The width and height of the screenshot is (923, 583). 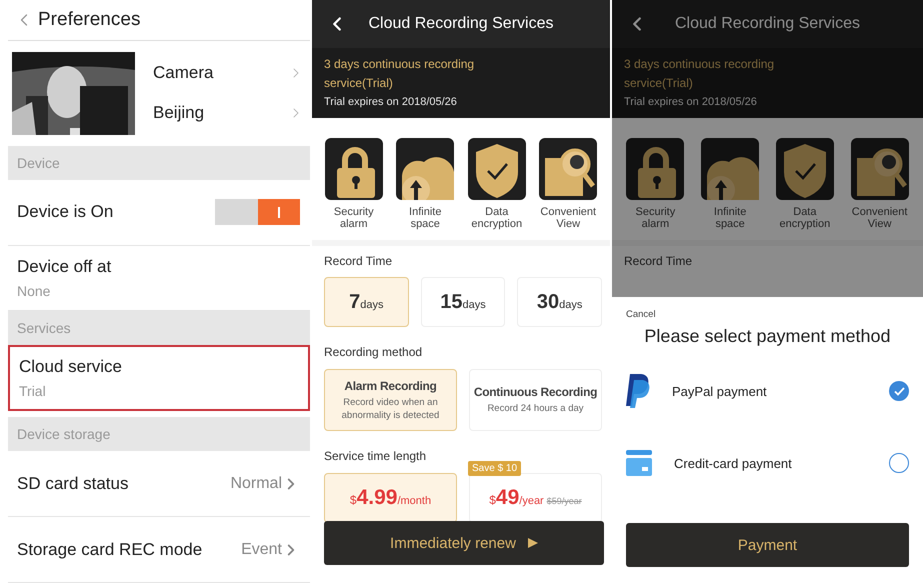 What do you see at coordinates (559, 302) in the screenshot?
I see `duration-option: 30days` at bounding box center [559, 302].